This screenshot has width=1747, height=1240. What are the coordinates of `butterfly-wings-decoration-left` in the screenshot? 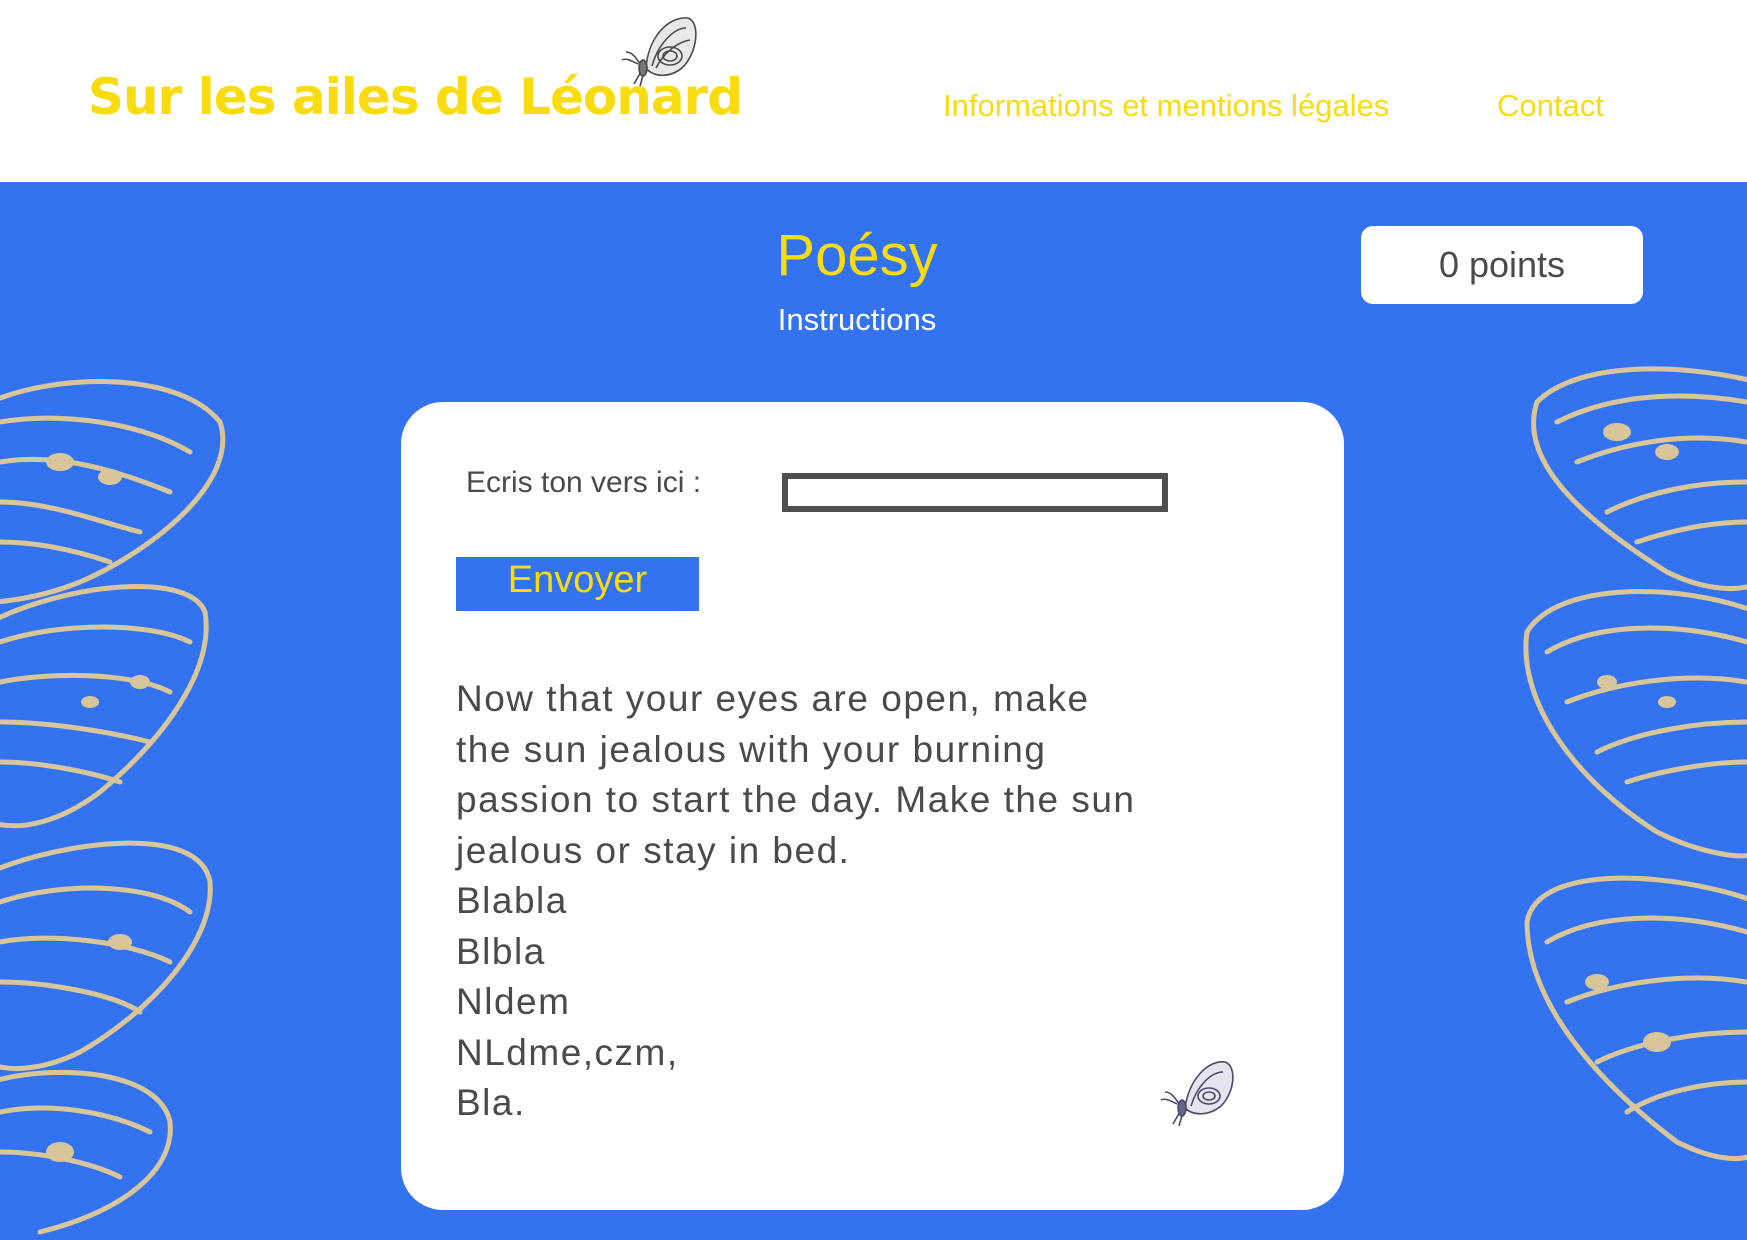 It's located at (113, 807).